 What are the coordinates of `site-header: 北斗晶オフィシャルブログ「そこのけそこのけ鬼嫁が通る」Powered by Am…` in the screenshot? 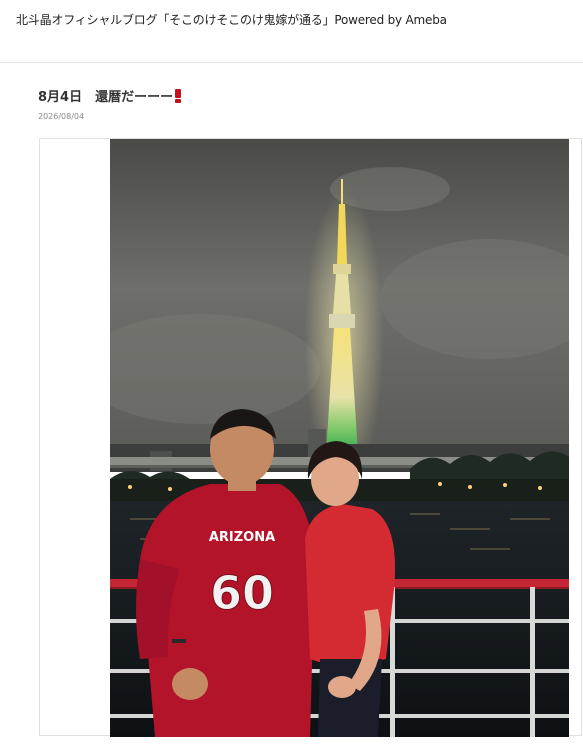 It's located at (291, 31).